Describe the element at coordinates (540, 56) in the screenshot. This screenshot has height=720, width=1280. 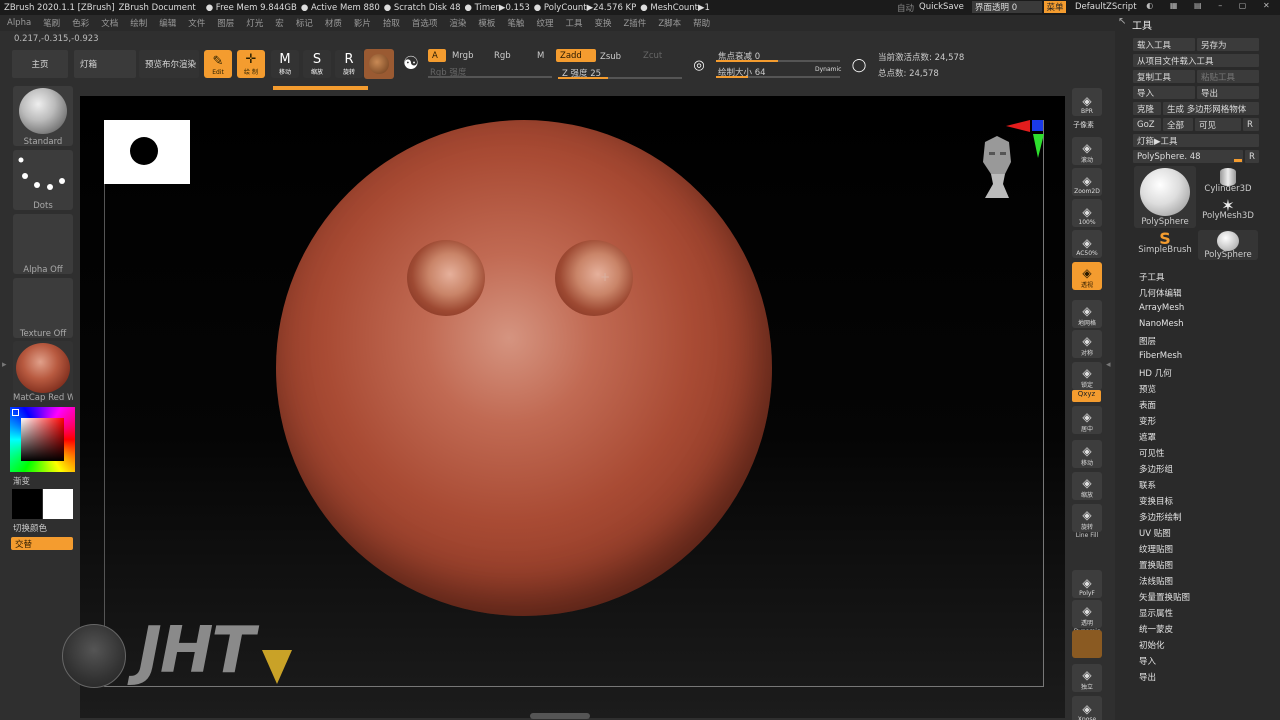
I see `m-button: M` at that location.